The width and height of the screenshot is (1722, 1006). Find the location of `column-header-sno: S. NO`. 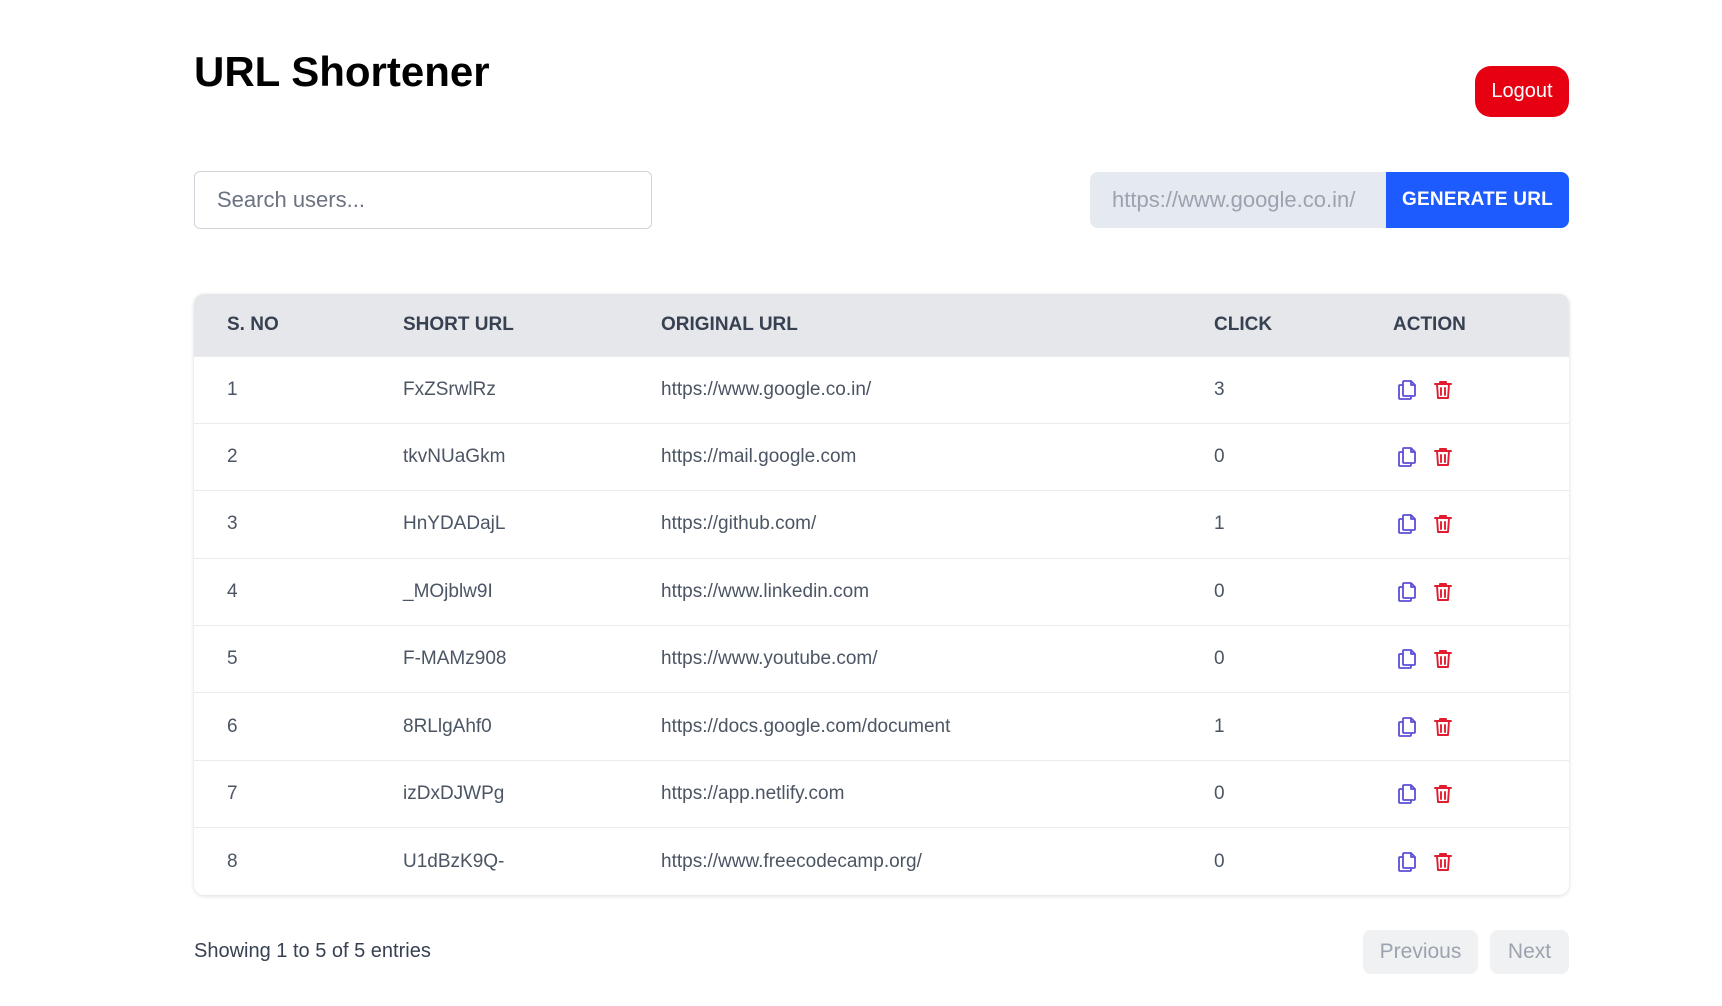

column-header-sno: S. NO is located at coordinates (253, 324).